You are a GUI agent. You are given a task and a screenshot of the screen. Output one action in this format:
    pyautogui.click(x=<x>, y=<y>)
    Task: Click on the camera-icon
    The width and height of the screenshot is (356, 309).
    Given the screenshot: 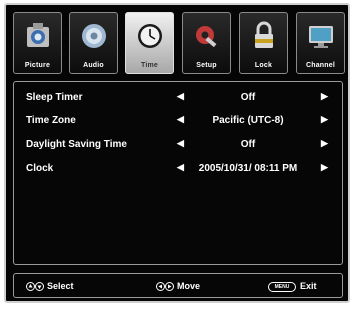 What is the action you would take?
    pyautogui.click(x=38, y=35)
    